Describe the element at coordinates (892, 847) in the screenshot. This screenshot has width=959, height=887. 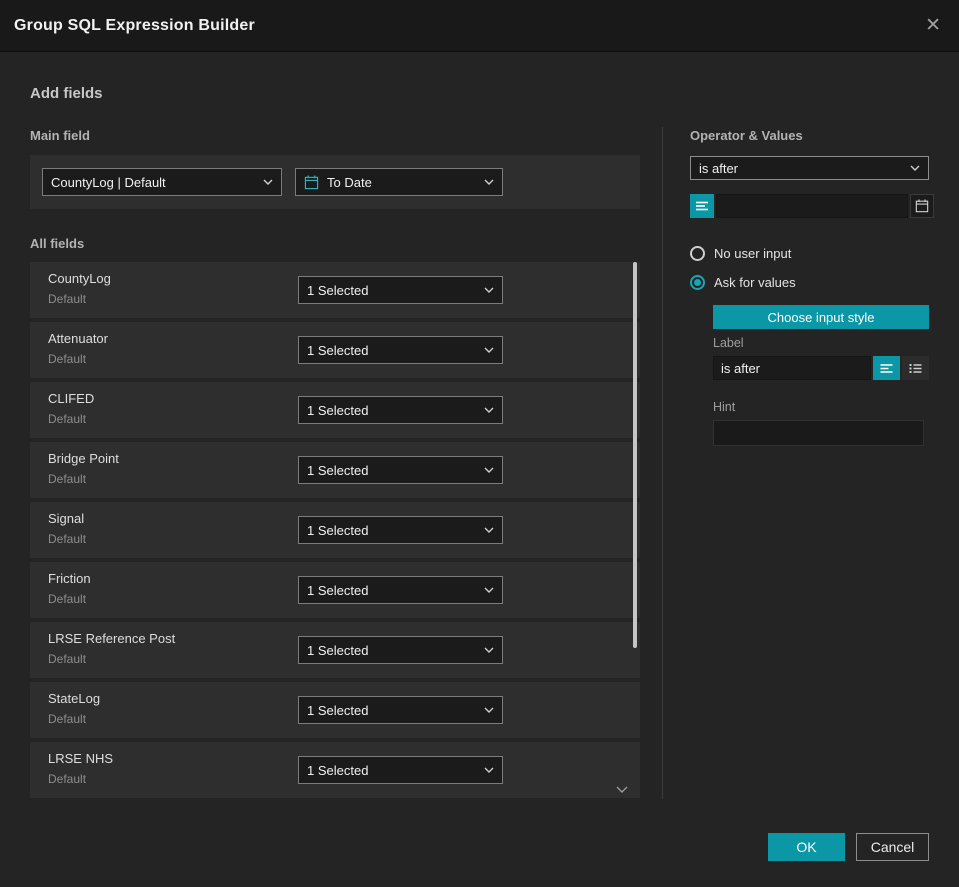
I see `cancel-button: Cancel` at that location.